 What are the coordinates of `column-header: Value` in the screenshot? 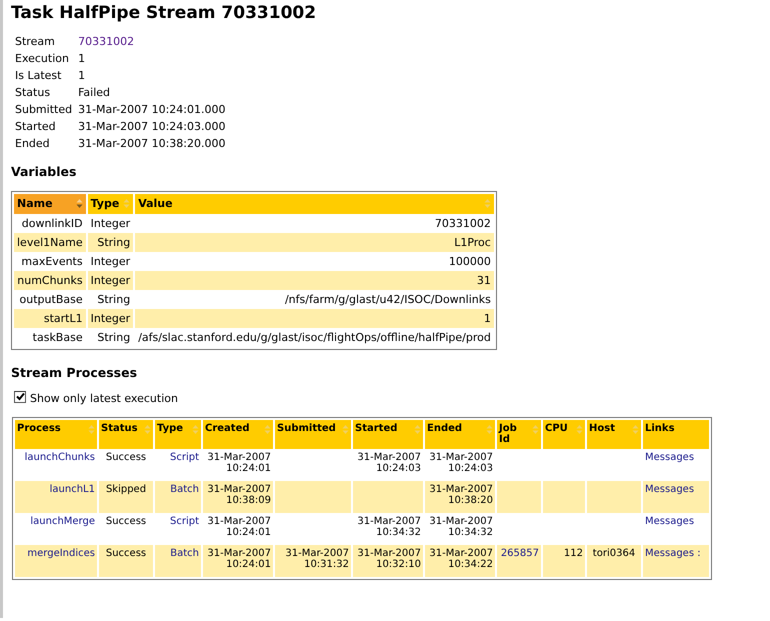 It's located at (314, 204).